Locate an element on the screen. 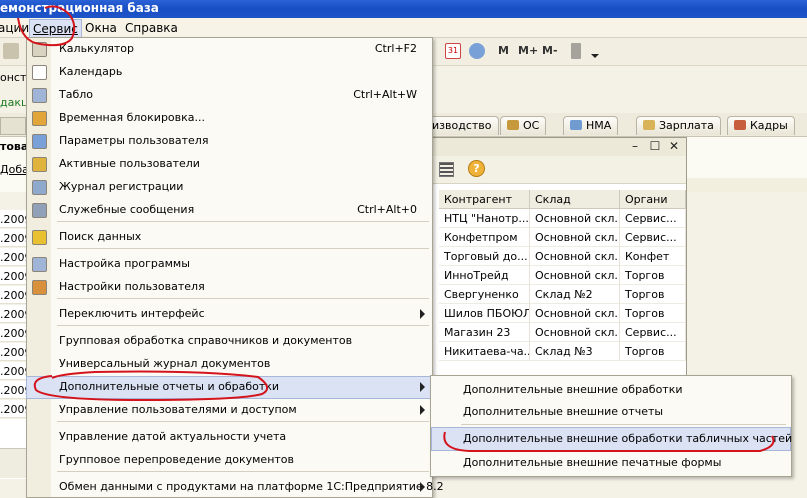 This screenshot has width=807, height=498. menu-item: Групповое перепроведение документов is located at coordinates (229, 460).